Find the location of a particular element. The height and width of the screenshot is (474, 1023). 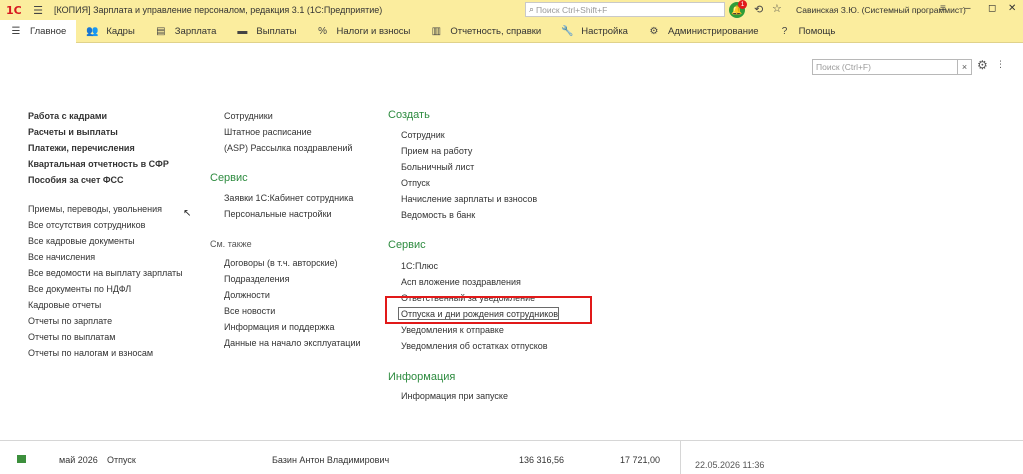

panel-settings-gear-icon: ⚙ is located at coordinates (982, 65).